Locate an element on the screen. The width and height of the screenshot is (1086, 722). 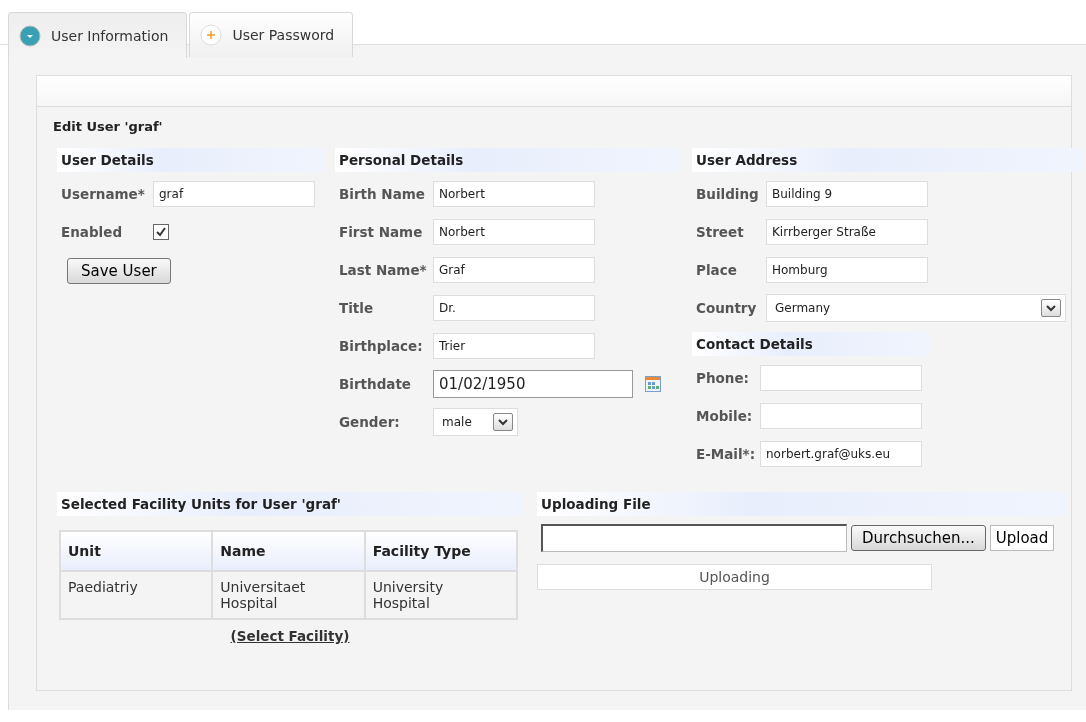
field-label: Last Name* is located at coordinates (383, 270).